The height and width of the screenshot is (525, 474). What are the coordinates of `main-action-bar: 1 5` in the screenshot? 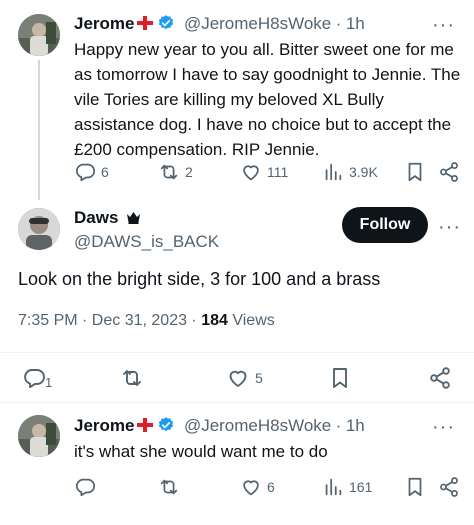 It's located at (237, 378).